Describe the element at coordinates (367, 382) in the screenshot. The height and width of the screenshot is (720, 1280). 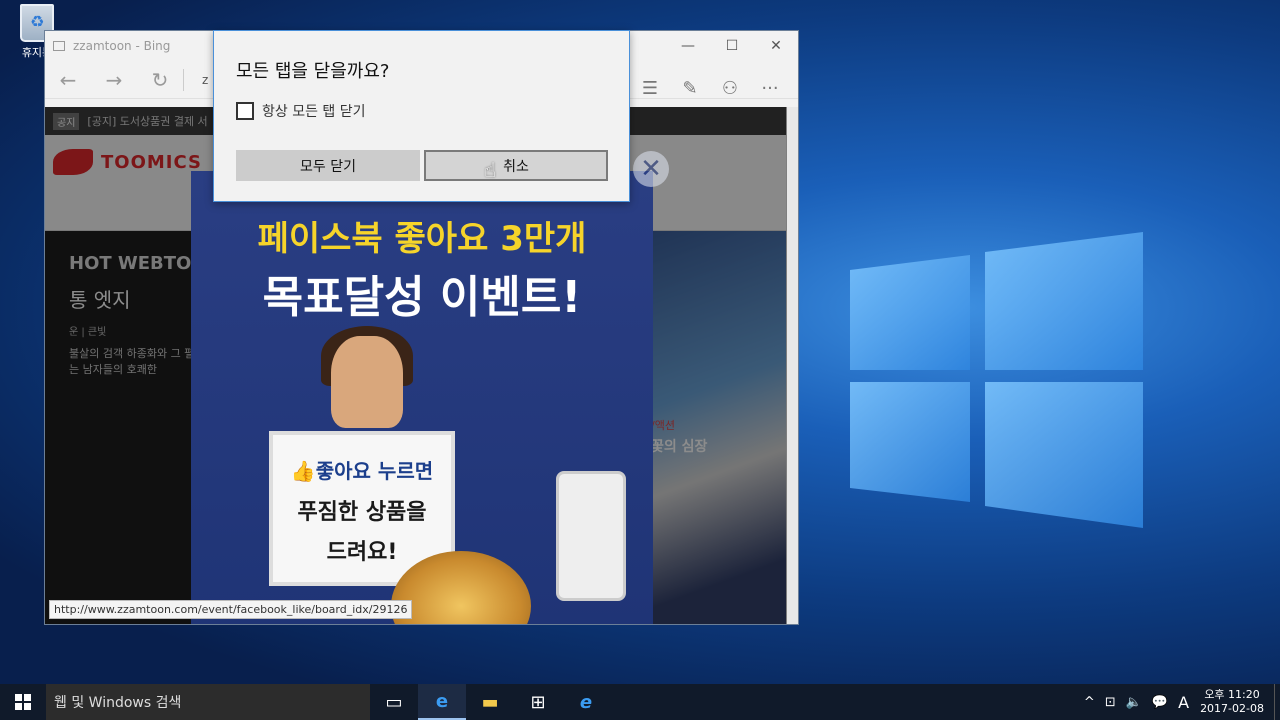
I see `model-face` at that location.